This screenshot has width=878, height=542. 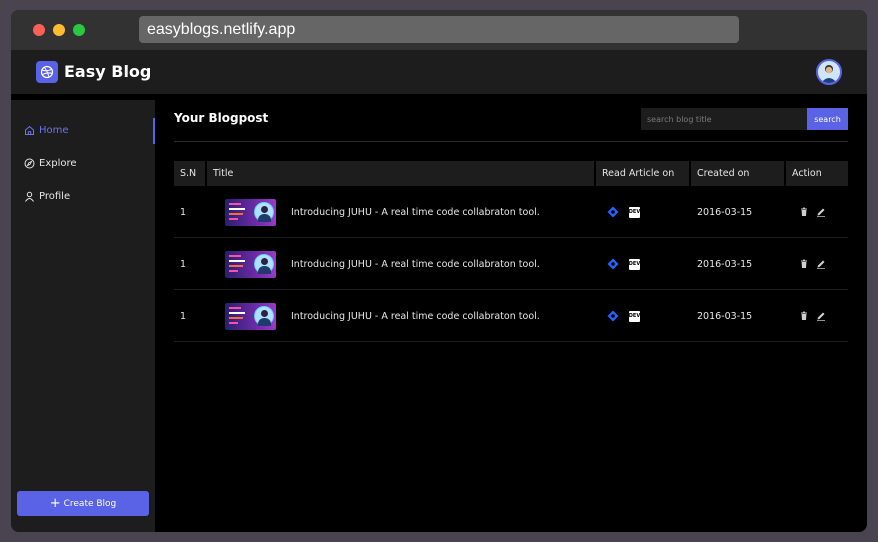 I want to click on create-blog-button: + Create Blog, so click(x=83, y=503).